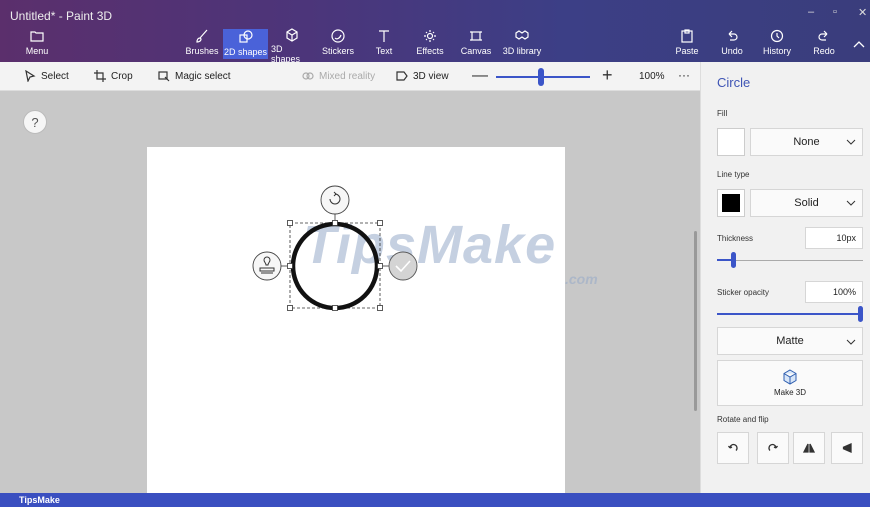 The width and height of the screenshot is (870, 507). What do you see at coordinates (55, 76) in the screenshot?
I see `select-label: Select` at bounding box center [55, 76].